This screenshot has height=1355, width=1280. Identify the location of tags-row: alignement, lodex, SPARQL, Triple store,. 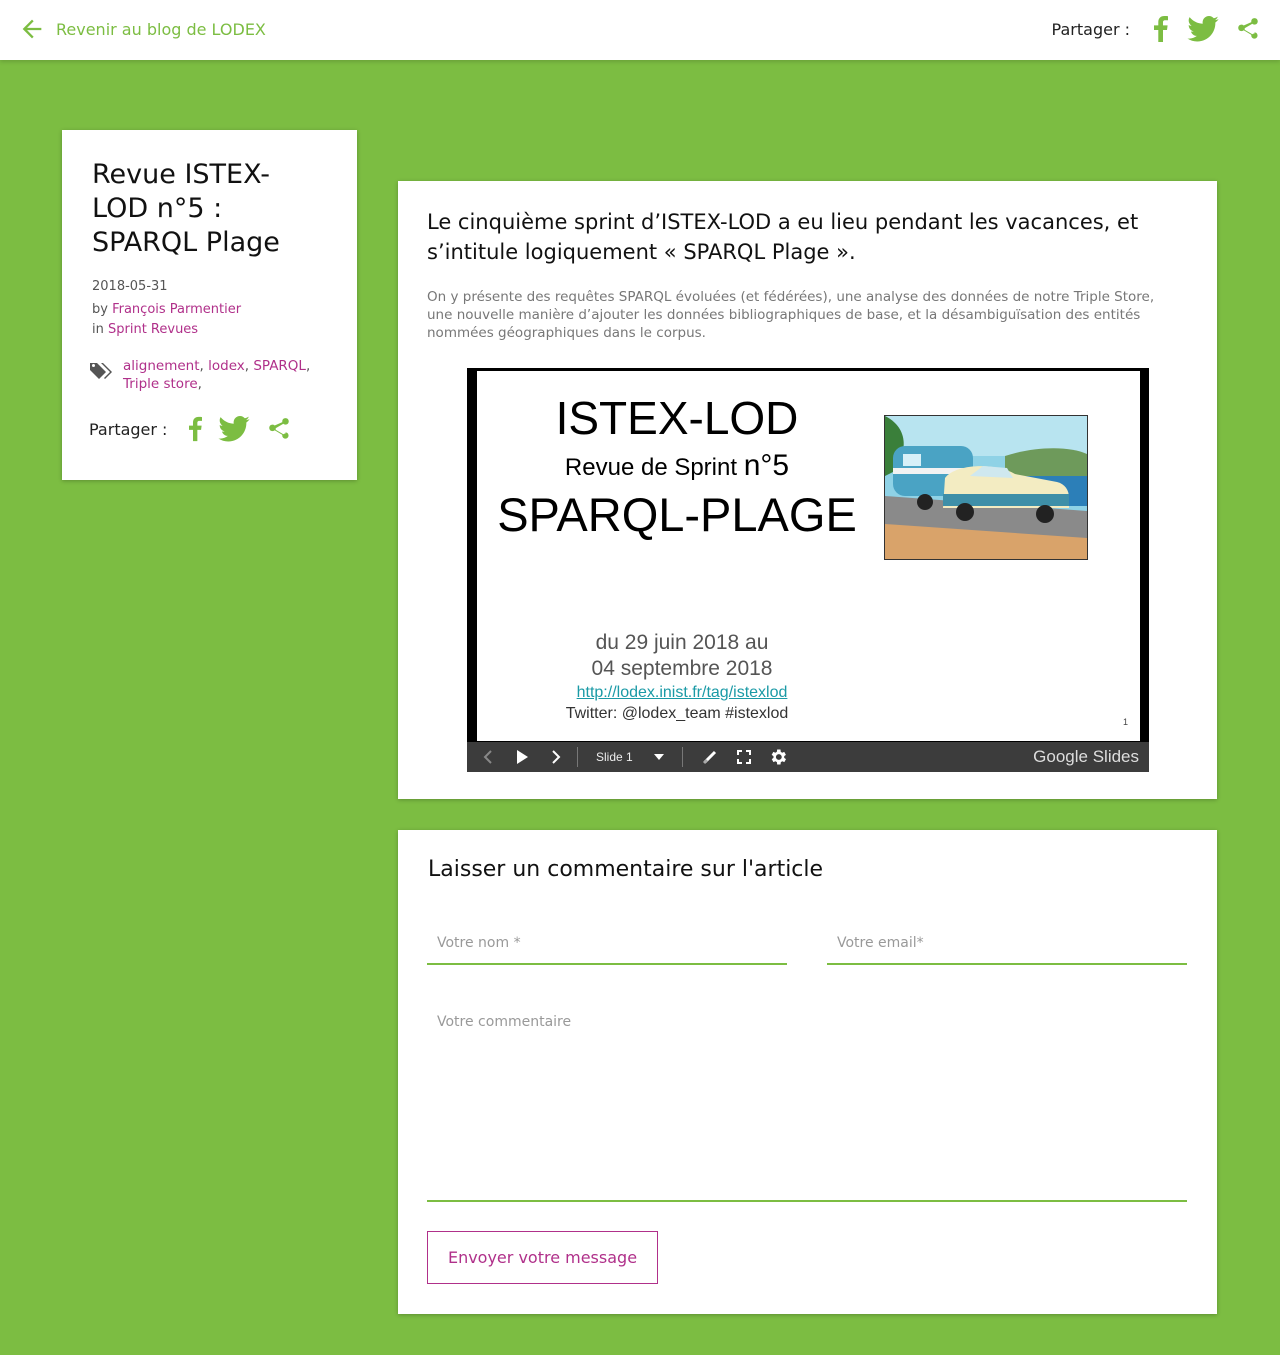
(206, 375).